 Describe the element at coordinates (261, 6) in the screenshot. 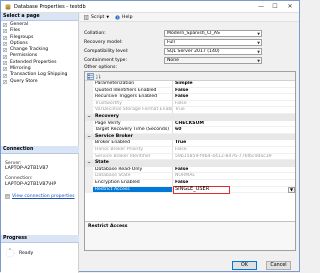

I see `minimize-button: —` at that location.